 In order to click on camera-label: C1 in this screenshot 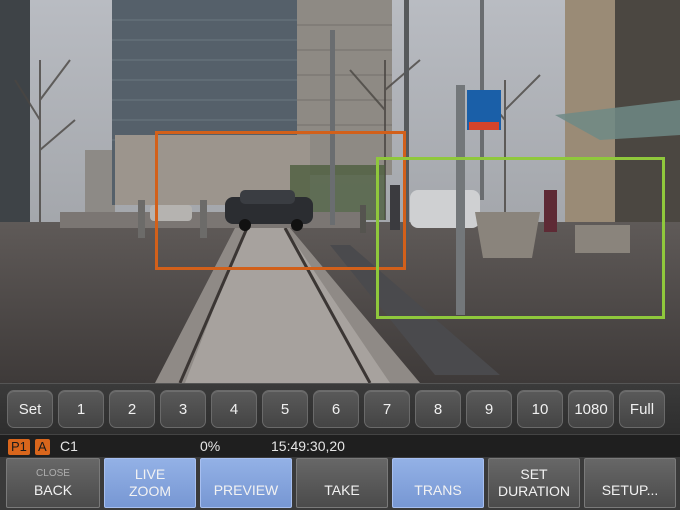, I will do `click(69, 446)`.